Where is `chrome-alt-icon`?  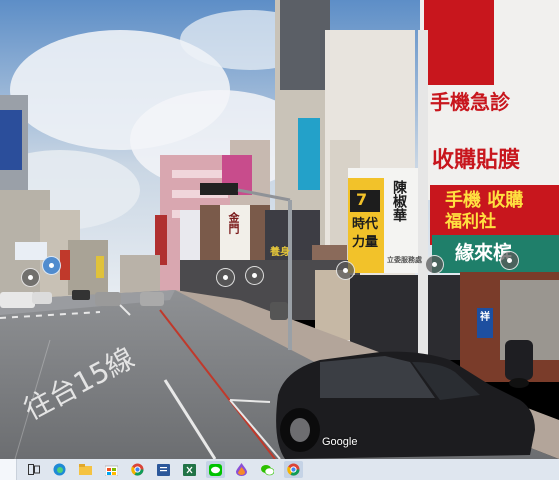
chrome-alt-icon is located at coordinates (293, 469).